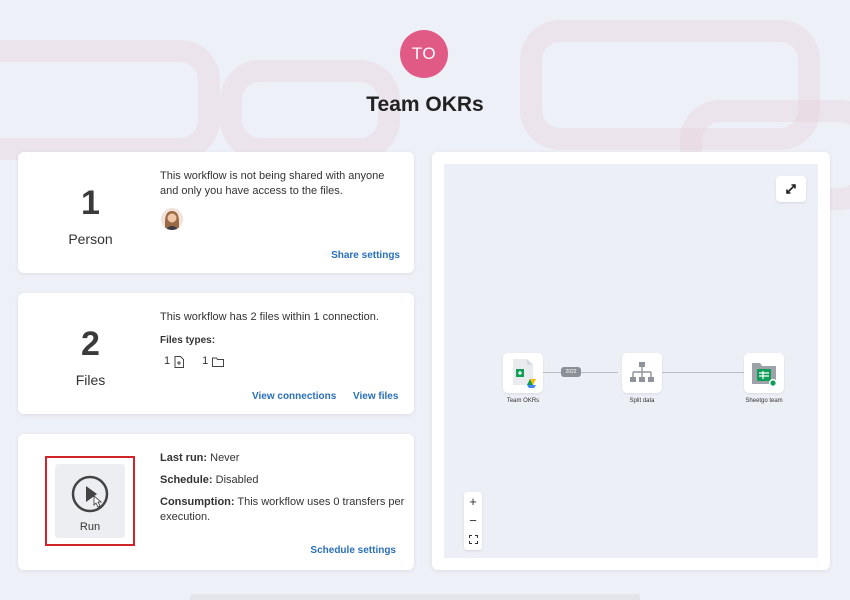 The height and width of the screenshot is (600, 850). I want to click on run-label: Run, so click(90, 527).